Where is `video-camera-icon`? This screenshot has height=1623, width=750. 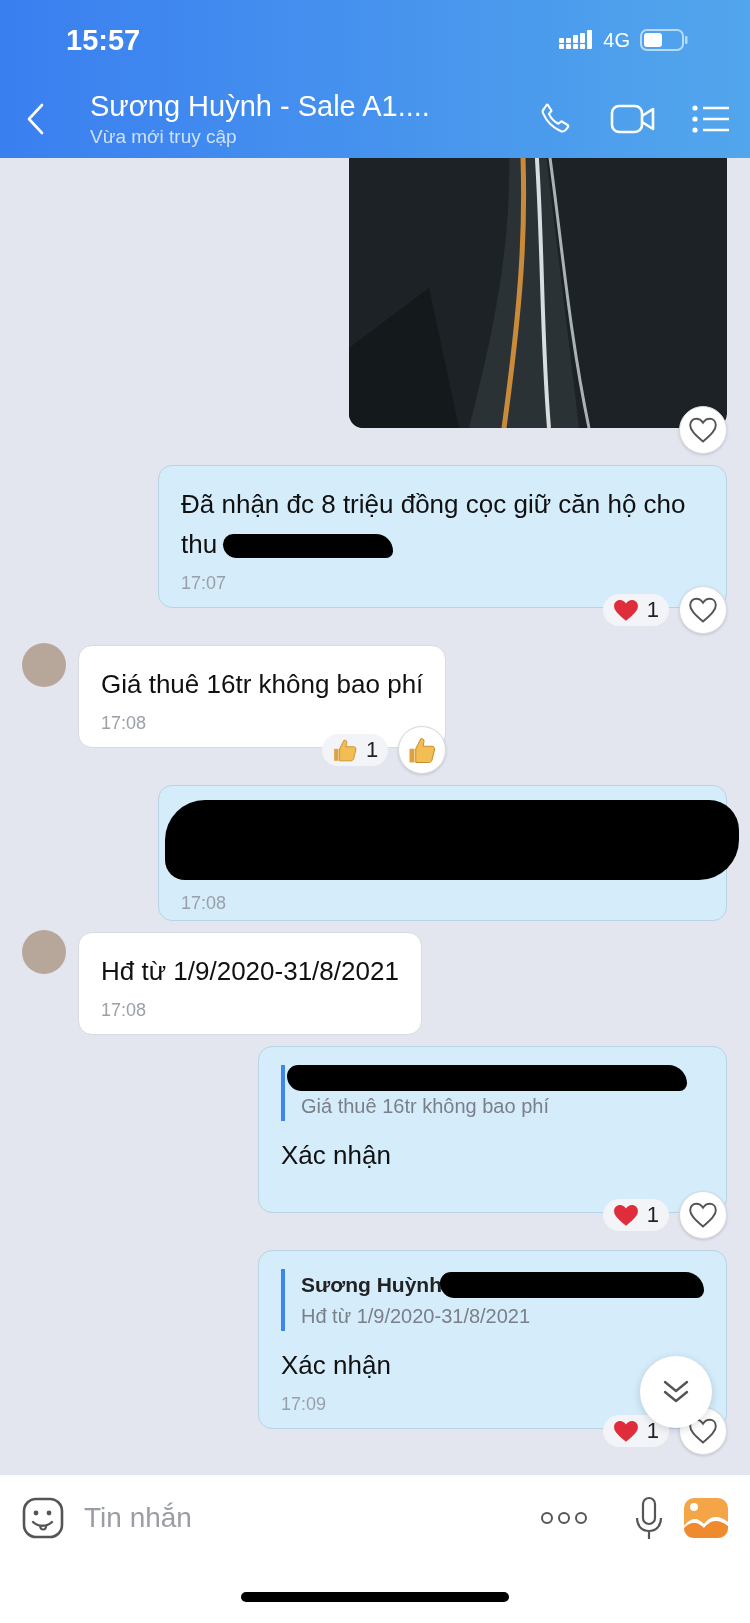
video-camera-icon is located at coordinates (633, 119).